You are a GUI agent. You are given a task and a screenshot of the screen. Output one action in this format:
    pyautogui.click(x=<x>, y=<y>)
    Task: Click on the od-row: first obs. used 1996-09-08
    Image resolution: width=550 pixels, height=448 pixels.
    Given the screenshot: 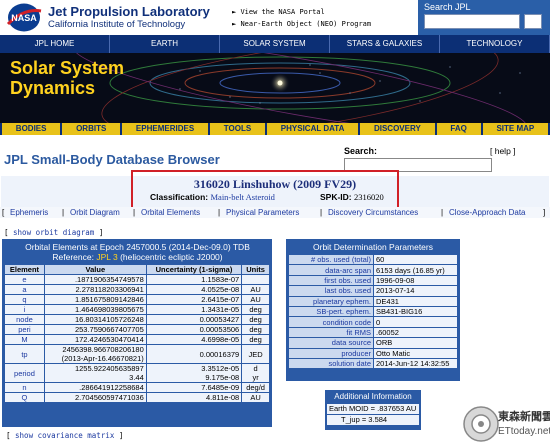 What is the action you would take?
    pyautogui.click(x=373, y=280)
    